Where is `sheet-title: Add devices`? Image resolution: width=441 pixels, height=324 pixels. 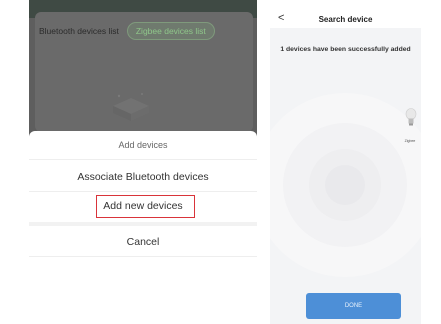 sheet-title: Add devices is located at coordinates (143, 145).